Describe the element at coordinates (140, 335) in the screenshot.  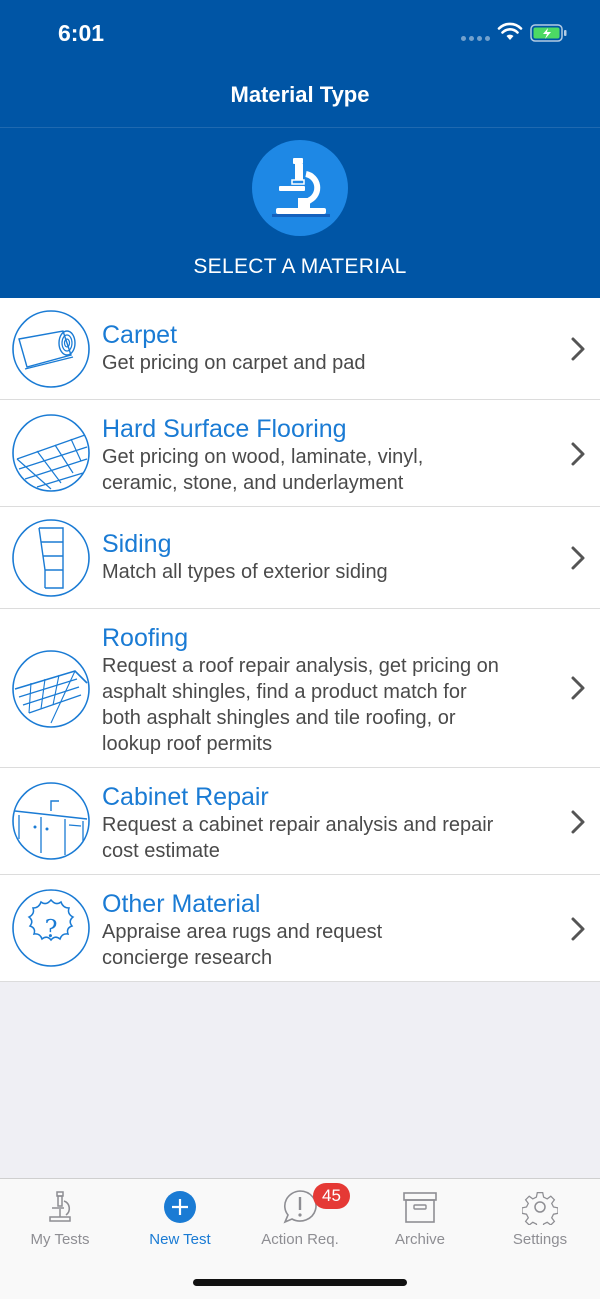
I see `item-title: Carpet` at that location.